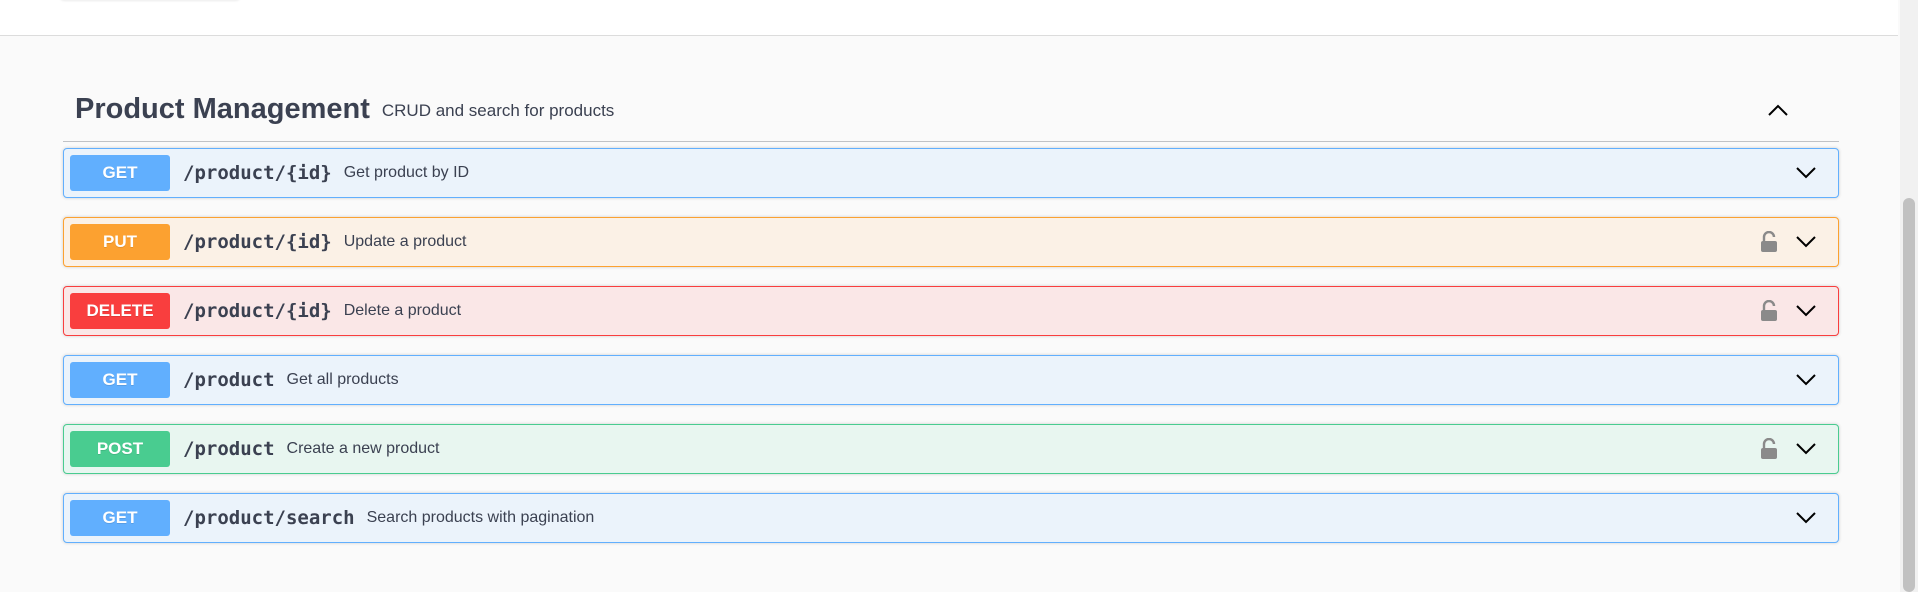 This screenshot has width=1918, height=592. Describe the element at coordinates (949, 18) in the screenshot. I see `top-bar` at that location.